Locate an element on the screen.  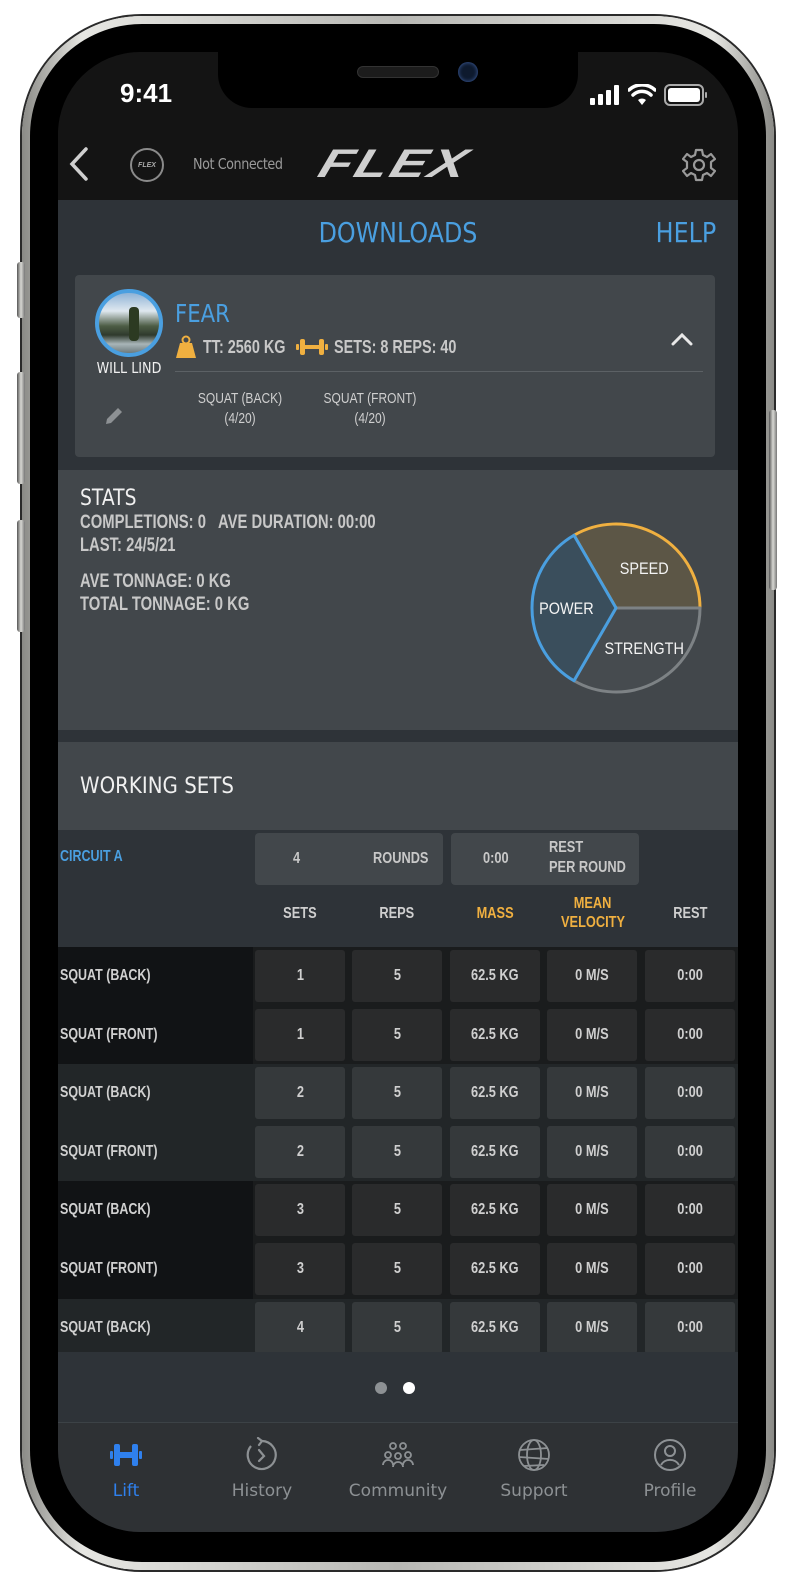
device-logo: FLEX is located at coordinates (147, 165).